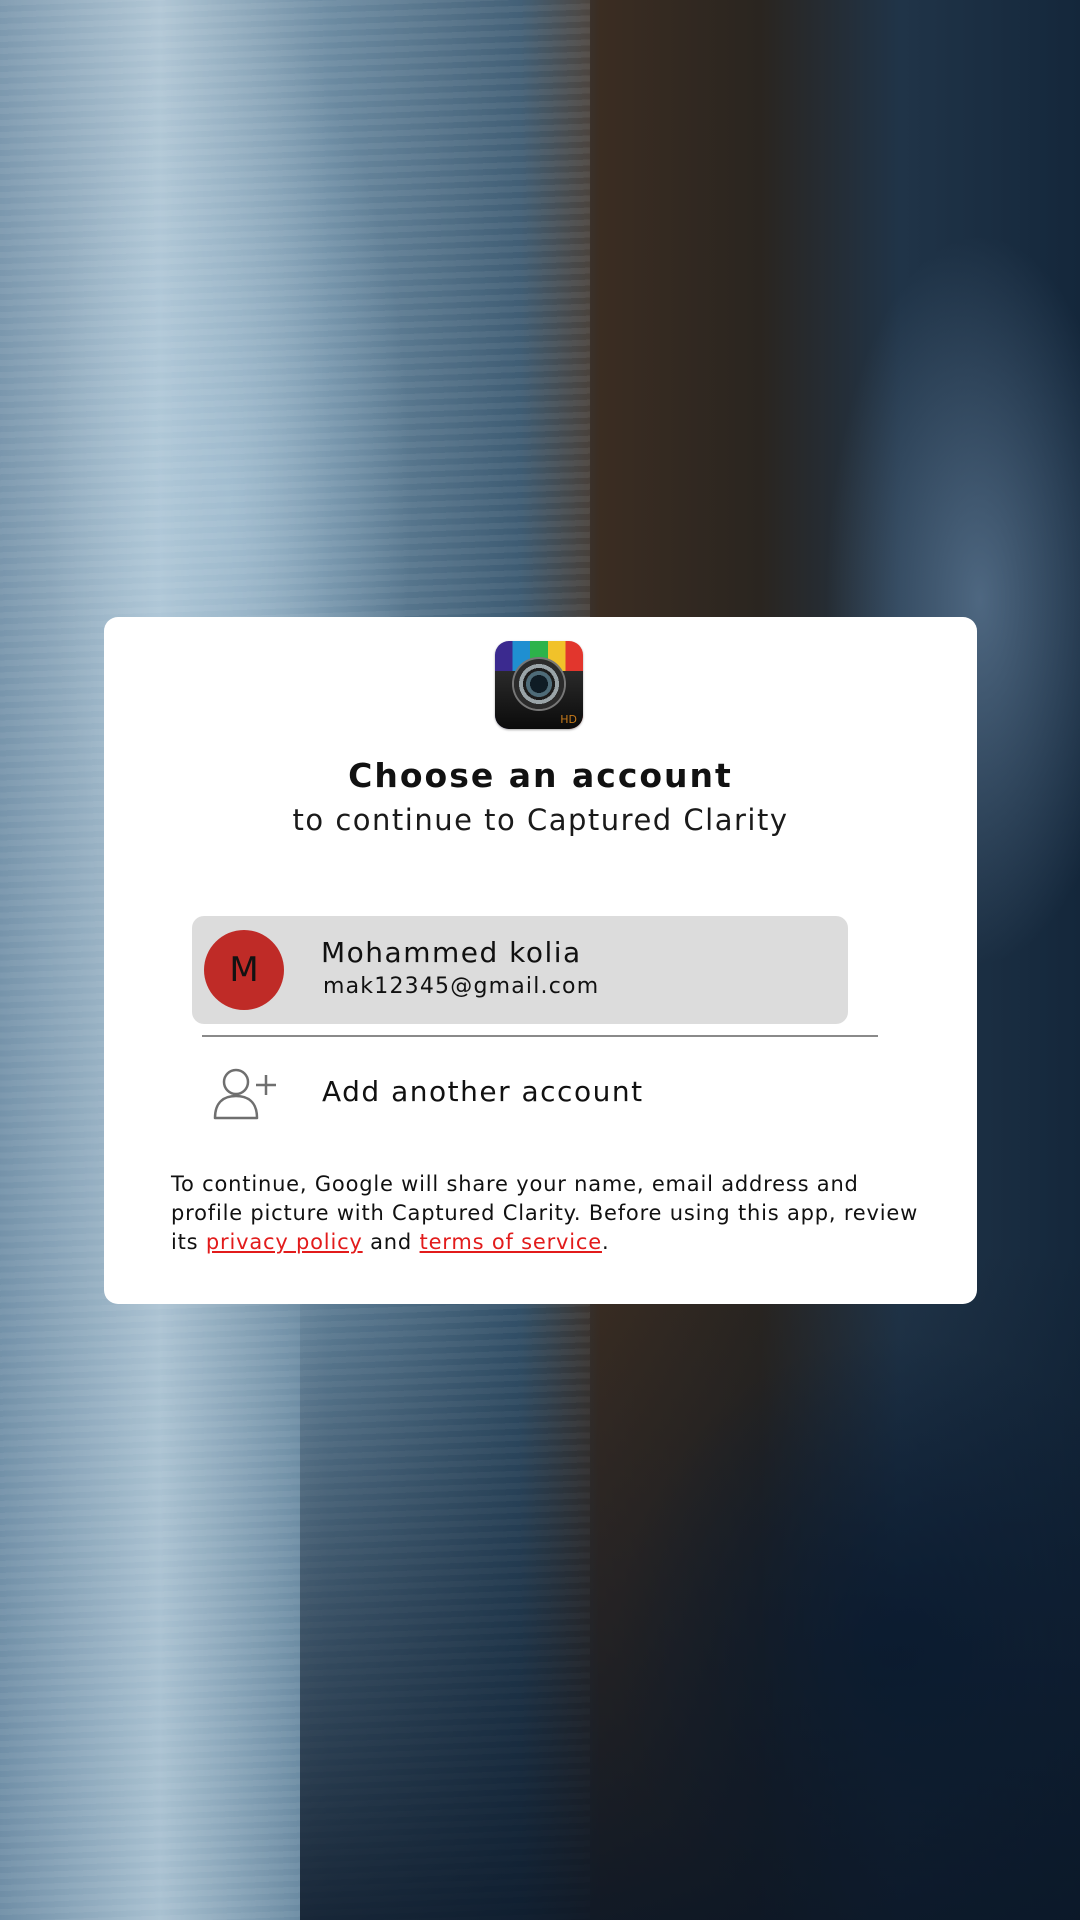 Image resolution: width=1080 pixels, height=1920 pixels. What do you see at coordinates (461, 986) in the screenshot?
I see `account-email: mak12345@gmail.com` at bounding box center [461, 986].